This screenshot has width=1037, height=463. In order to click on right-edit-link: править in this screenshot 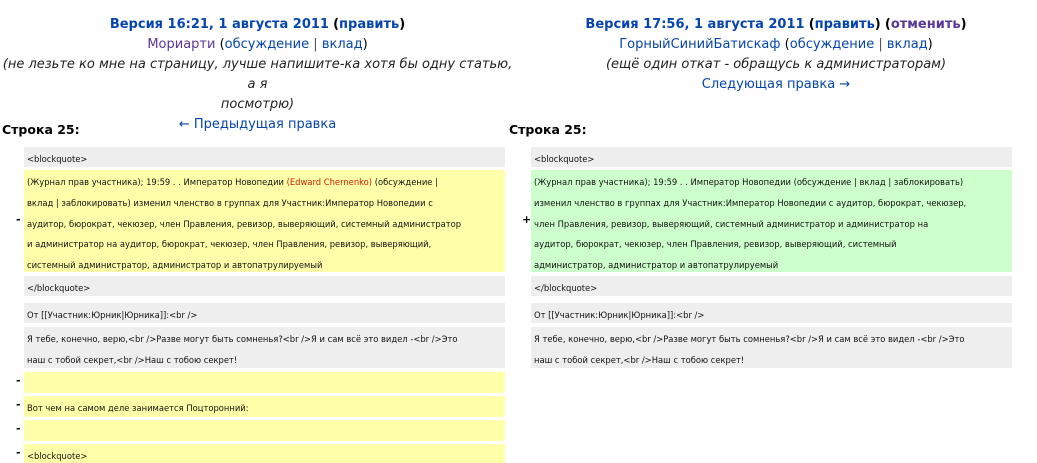, I will do `click(845, 24)`.